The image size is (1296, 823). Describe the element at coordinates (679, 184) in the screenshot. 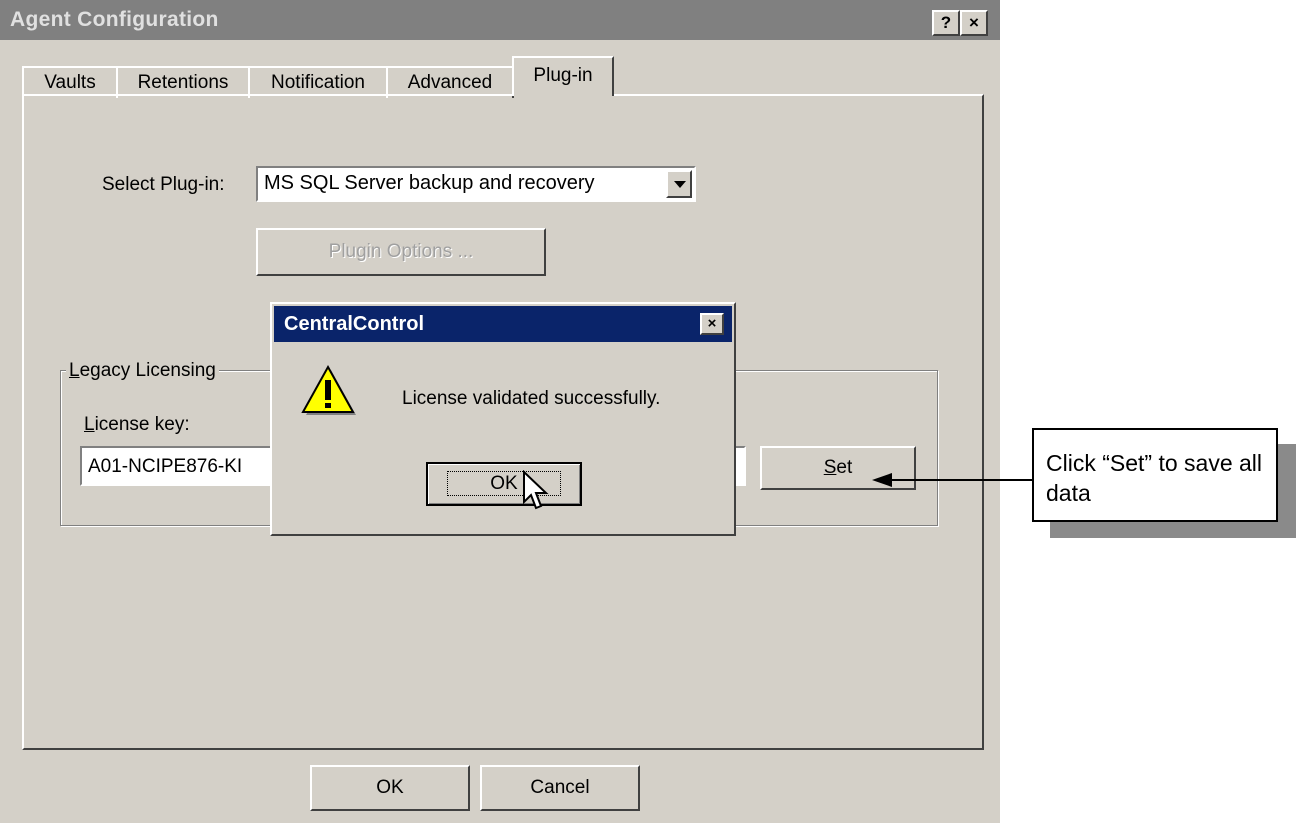

I see `chevron-down-icon` at that location.